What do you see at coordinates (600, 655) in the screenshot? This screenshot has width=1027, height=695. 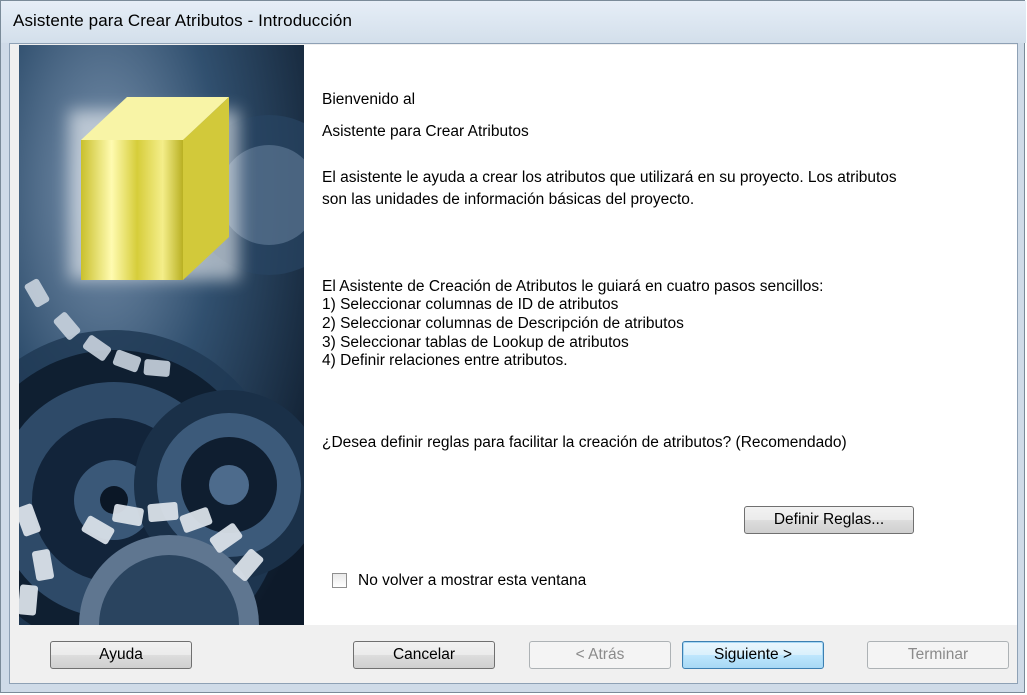 I see `back-button: < Atrás` at bounding box center [600, 655].